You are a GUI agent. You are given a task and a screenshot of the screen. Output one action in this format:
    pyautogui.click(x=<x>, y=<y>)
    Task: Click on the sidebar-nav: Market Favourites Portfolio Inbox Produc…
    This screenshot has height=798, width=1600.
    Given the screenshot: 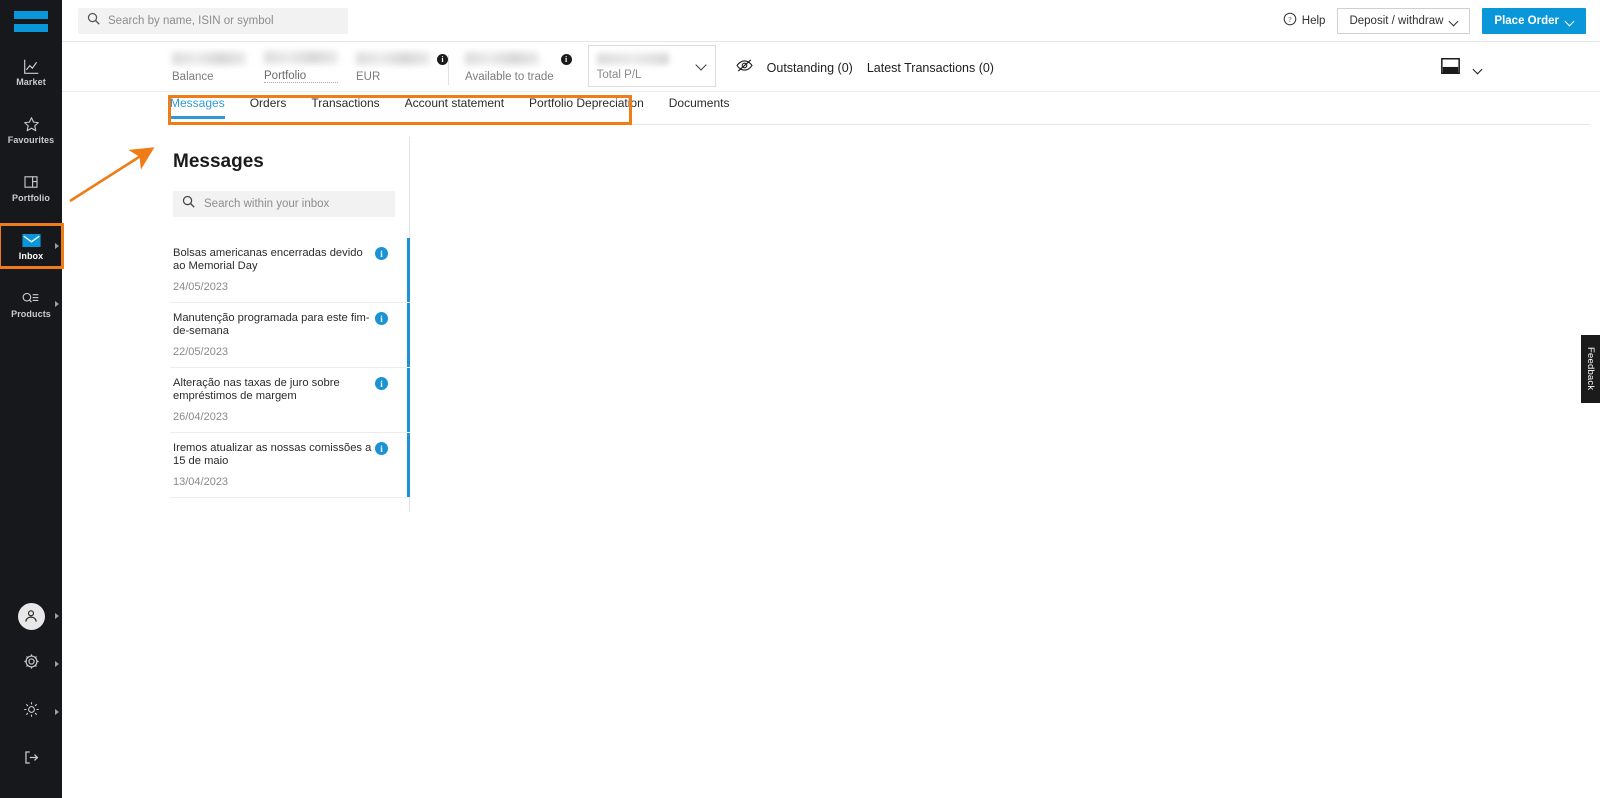 What is the action you would take?
    pyautogui.click(x=32, y=196)
    